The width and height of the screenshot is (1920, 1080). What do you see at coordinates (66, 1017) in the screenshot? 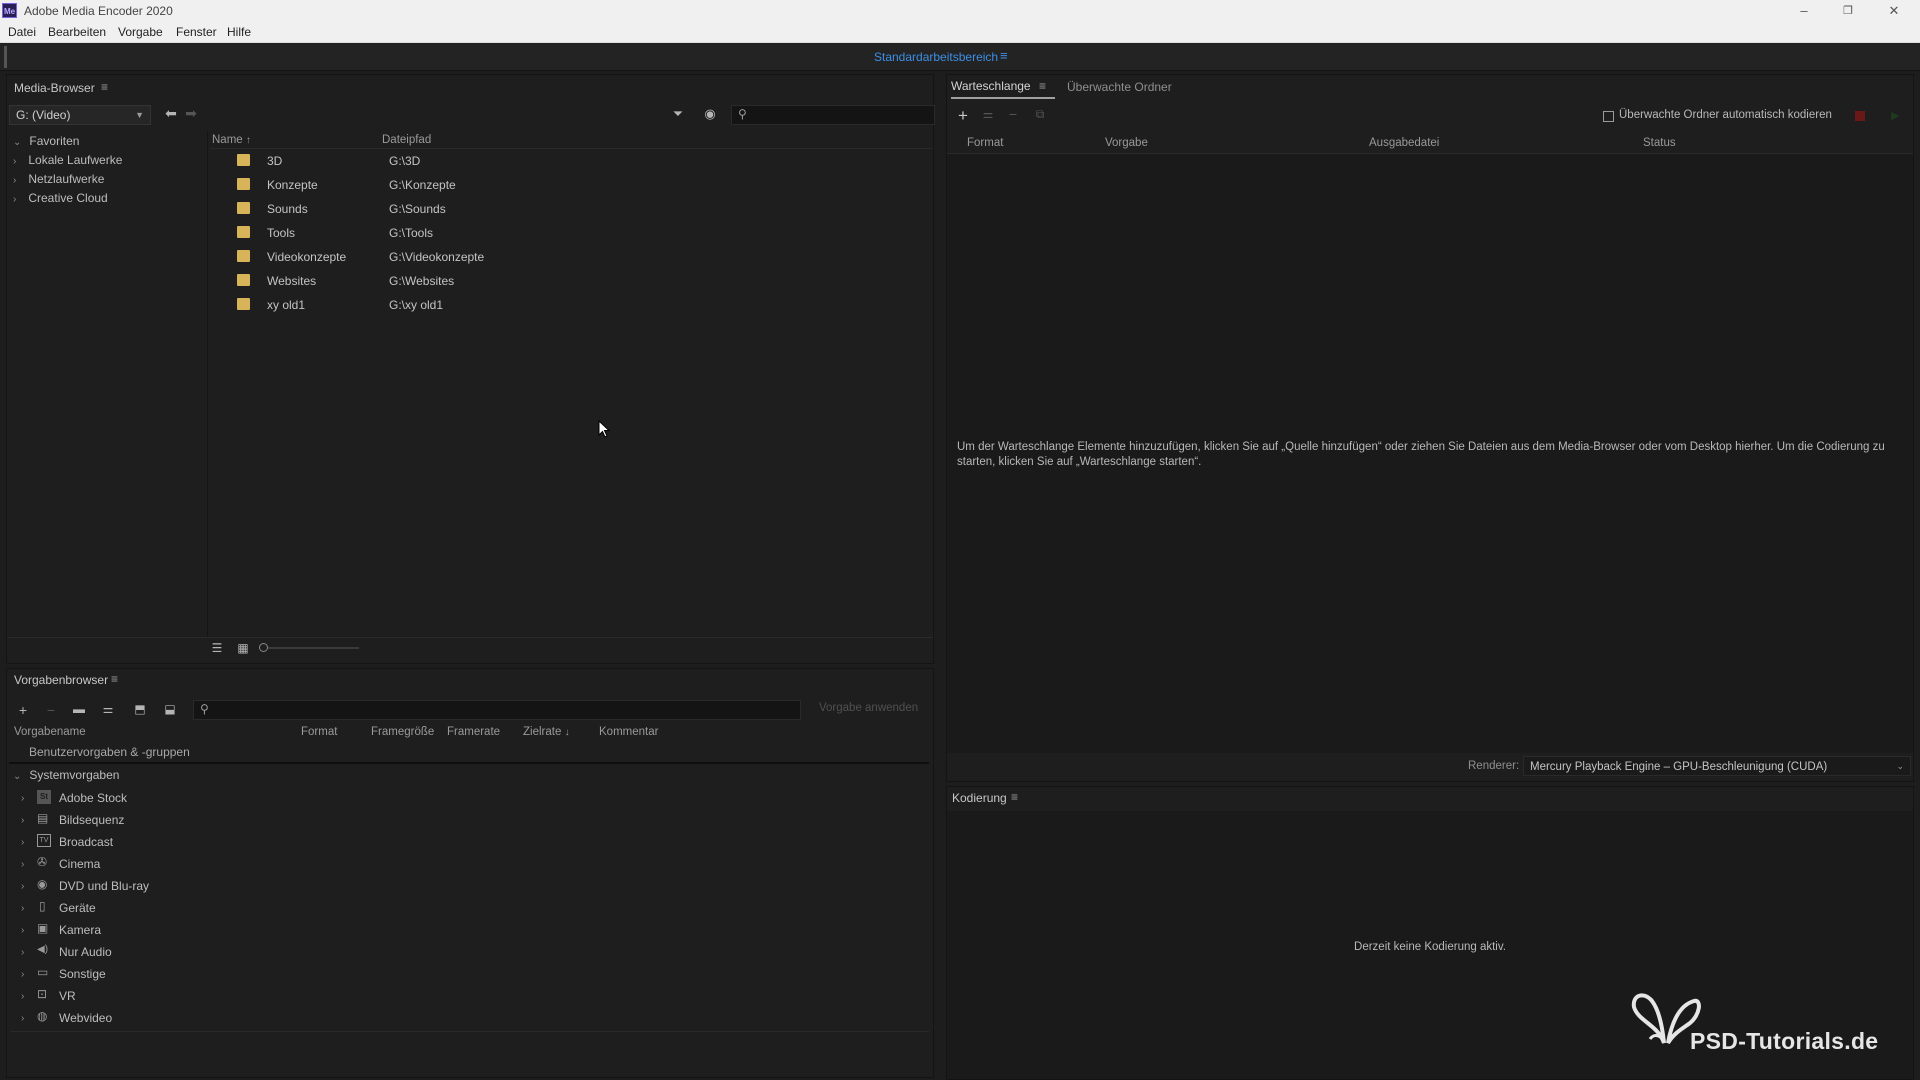
I see `preset-item-webvideo: › ◍ Webvideo` at bounding box center [66, 1017].